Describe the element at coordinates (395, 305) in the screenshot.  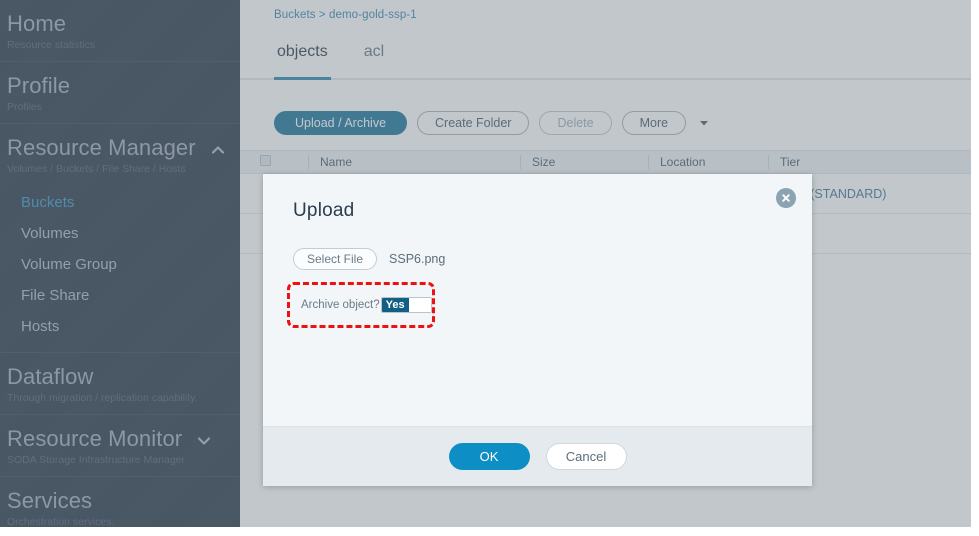
I see `archive-object-toggle-value: Yes` at that location.